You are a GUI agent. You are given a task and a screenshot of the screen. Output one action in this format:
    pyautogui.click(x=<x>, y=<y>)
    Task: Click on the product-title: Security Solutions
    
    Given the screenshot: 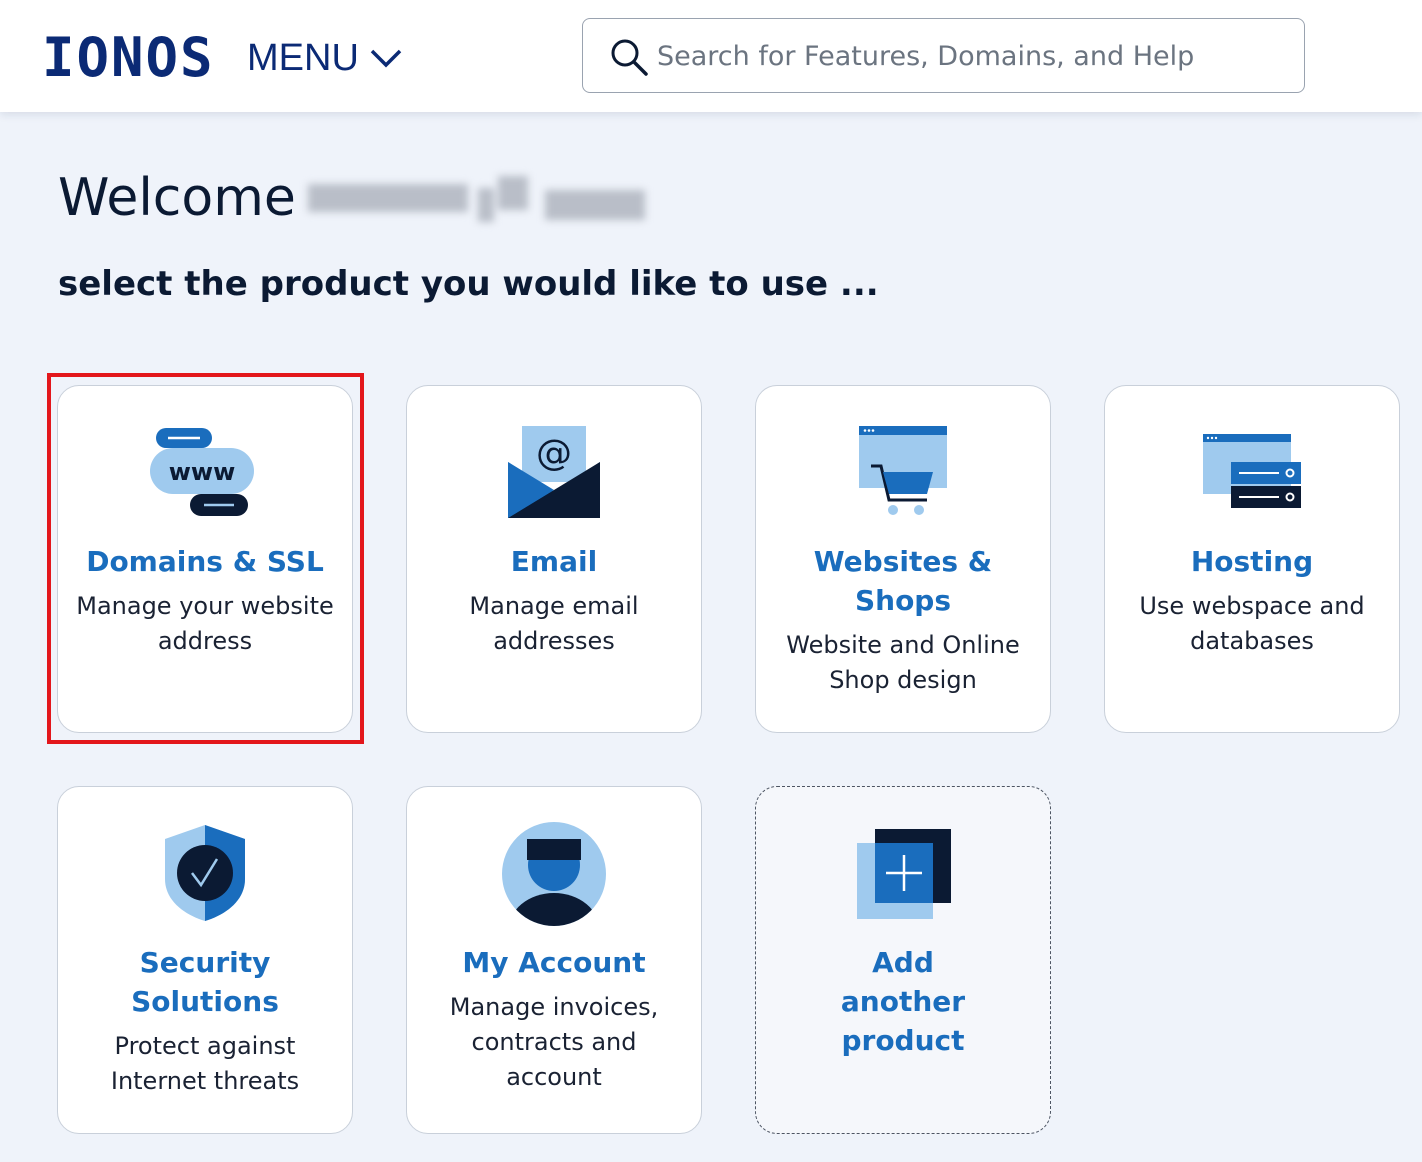 What is the action you would take?
    pyautogui.click(x=205, y=982)
    